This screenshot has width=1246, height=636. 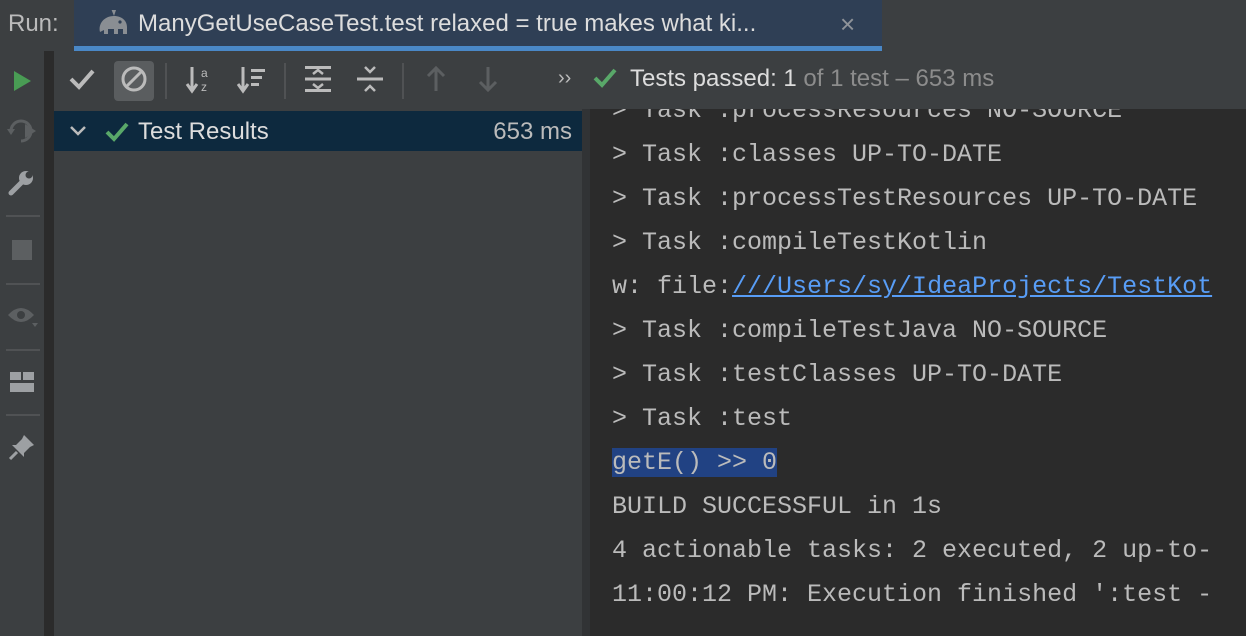 I want to click on ignored-icon, so click(x=134, y=81).